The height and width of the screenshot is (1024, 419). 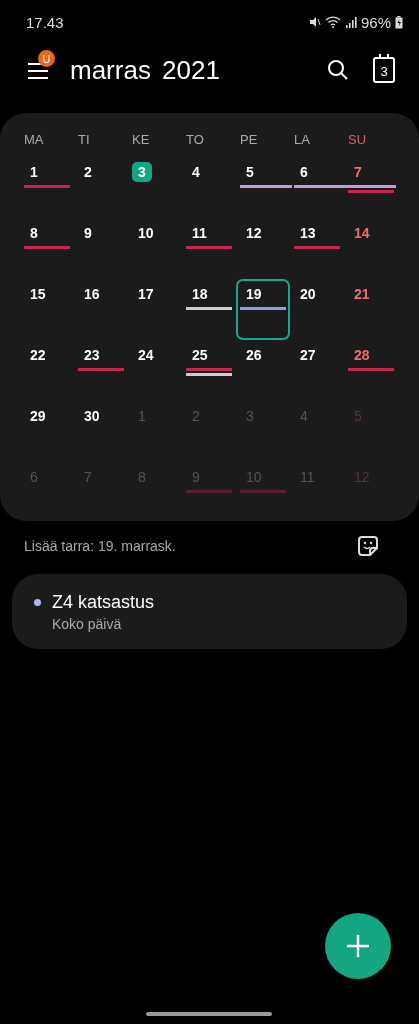 I want to click on day-number: 20, so click(x=308, y=294).